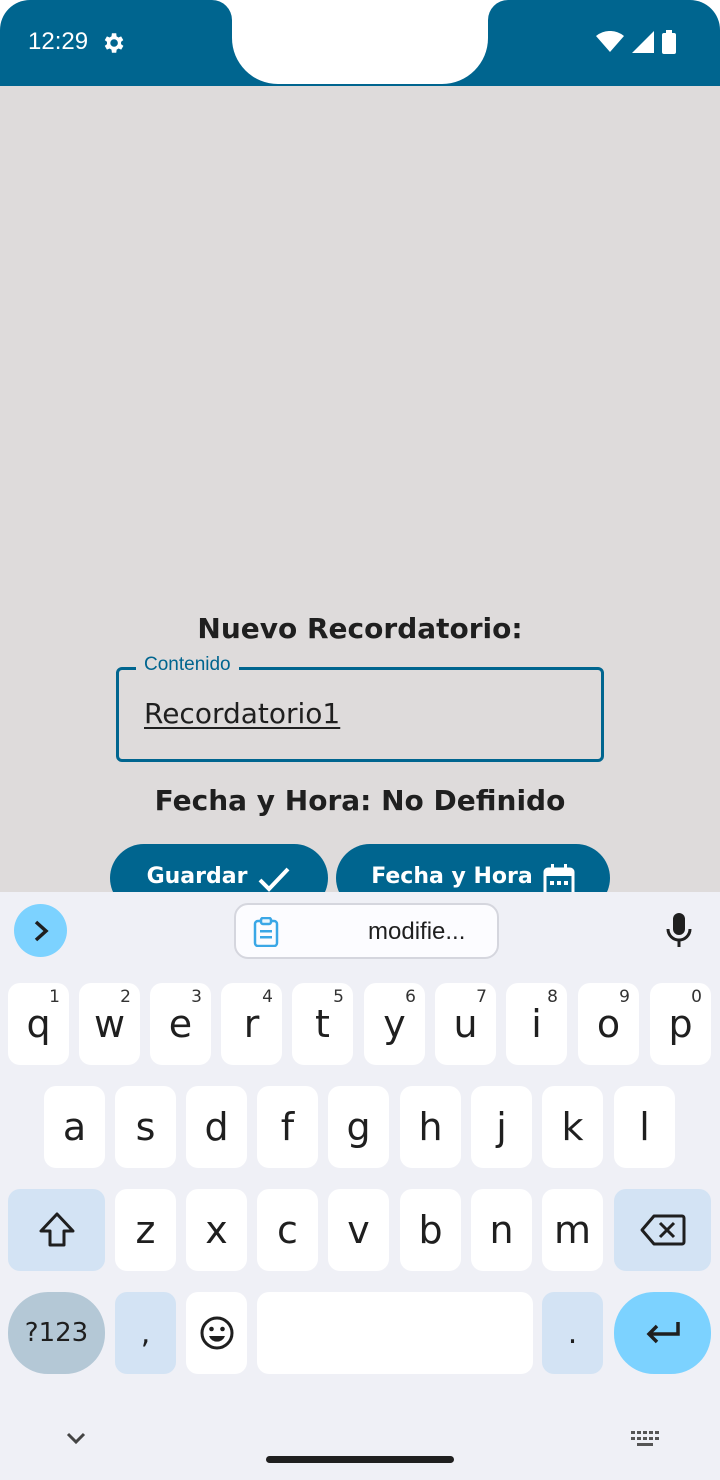  What do you see at coordinates (645, 1439) in the screenshot?
I see `keyboard-switcher-icon` at bounding box center [645, 1439].